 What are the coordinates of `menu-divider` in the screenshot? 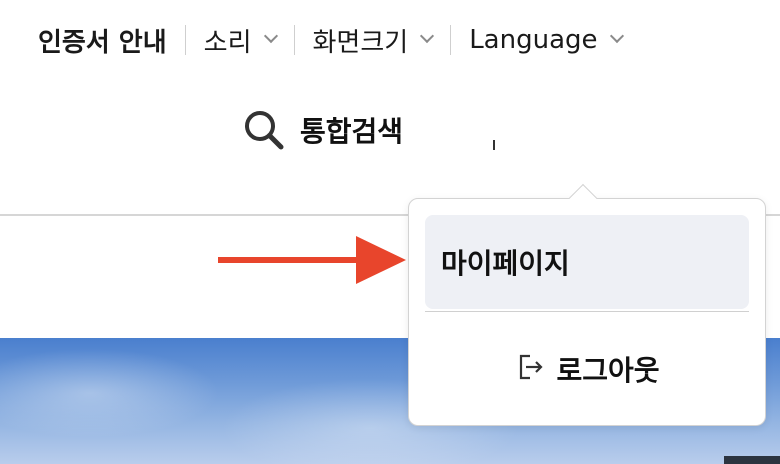 It's located at (587, 311).